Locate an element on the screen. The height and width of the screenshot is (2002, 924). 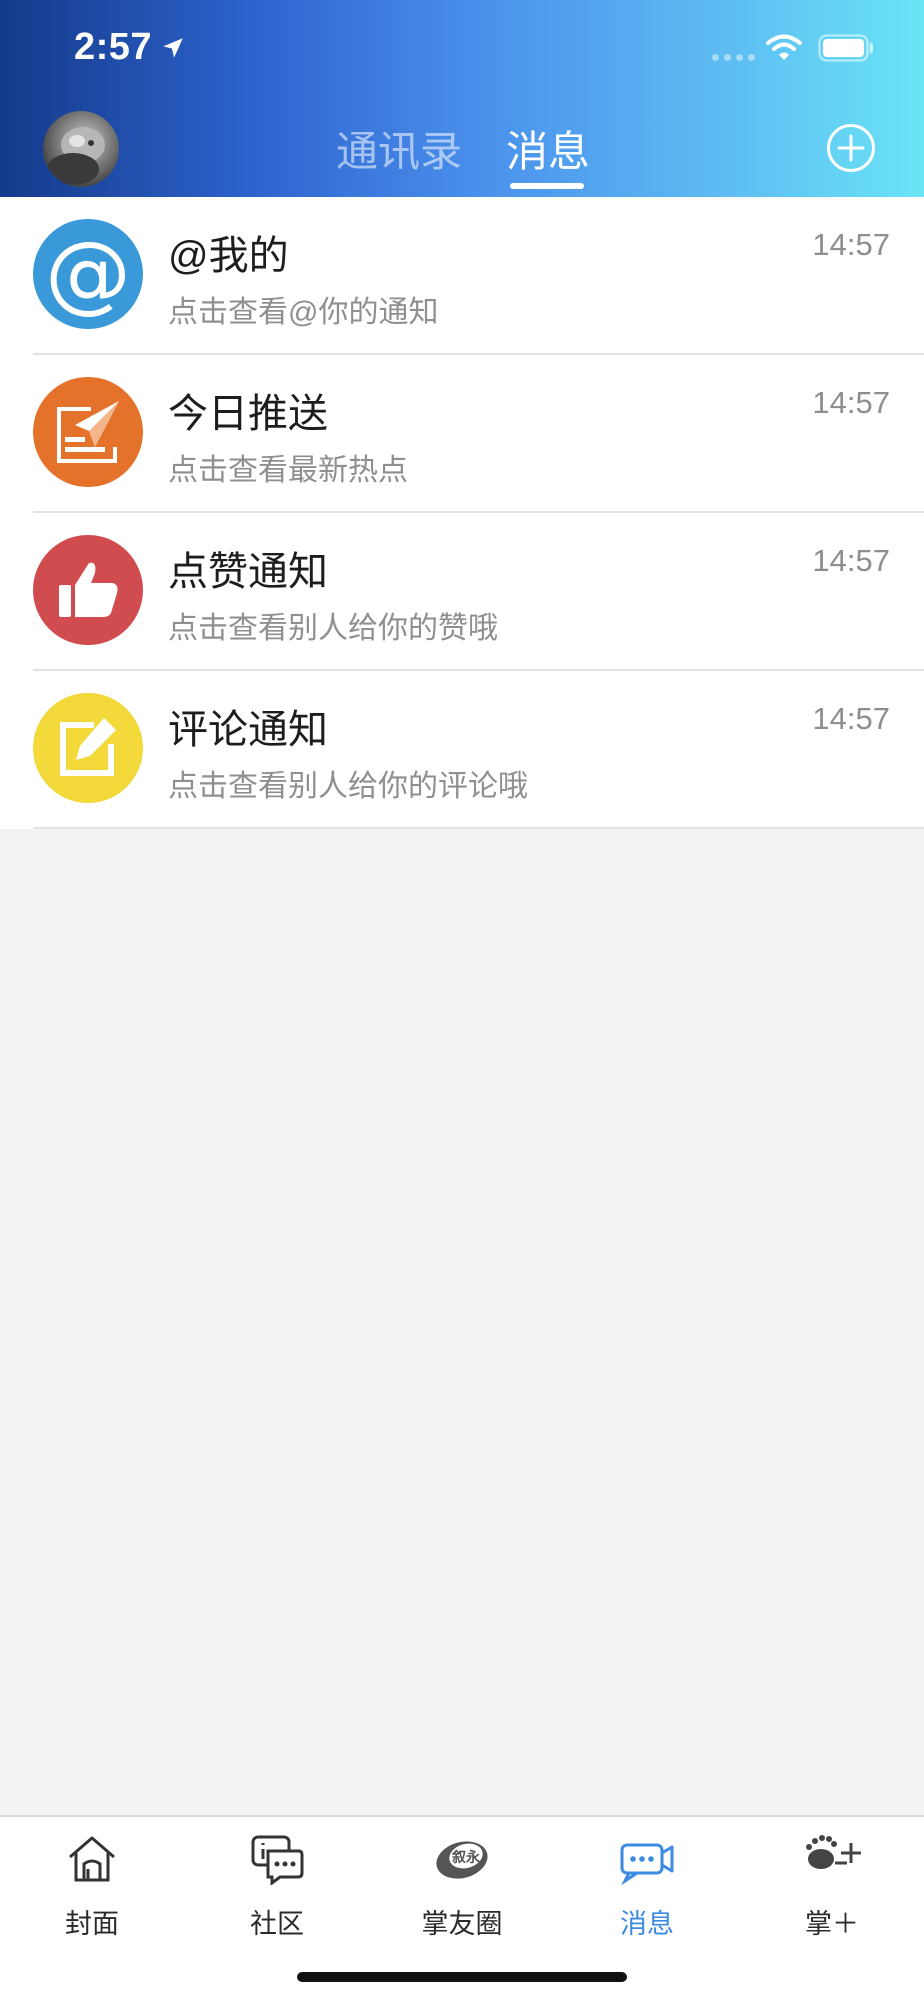
home-indicator is located at coordinates (462, 1977).